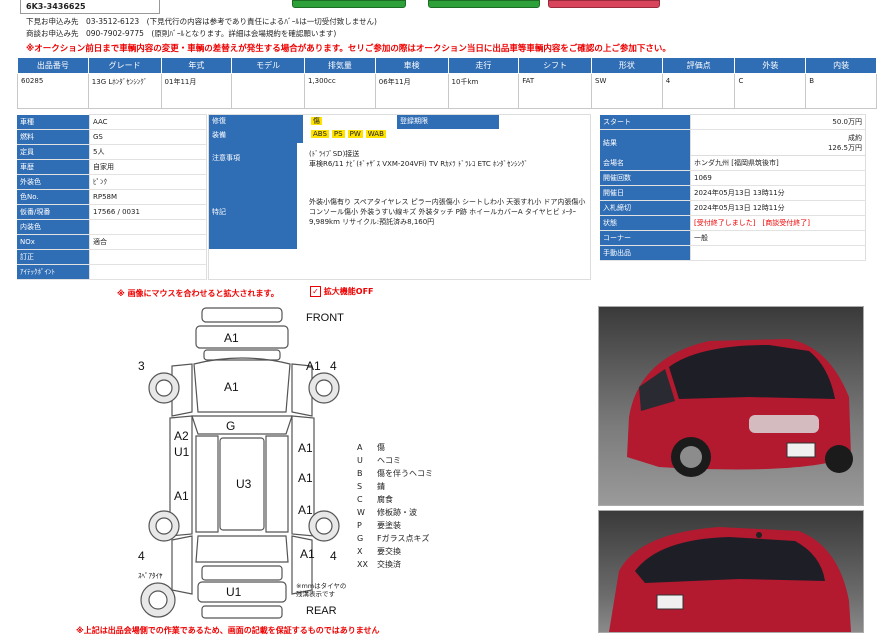 This screenshot has height=643, width=888. Describe the element at coordinates (555, 91) in the screenshot. I see `cell-shift: FAT` at that location.